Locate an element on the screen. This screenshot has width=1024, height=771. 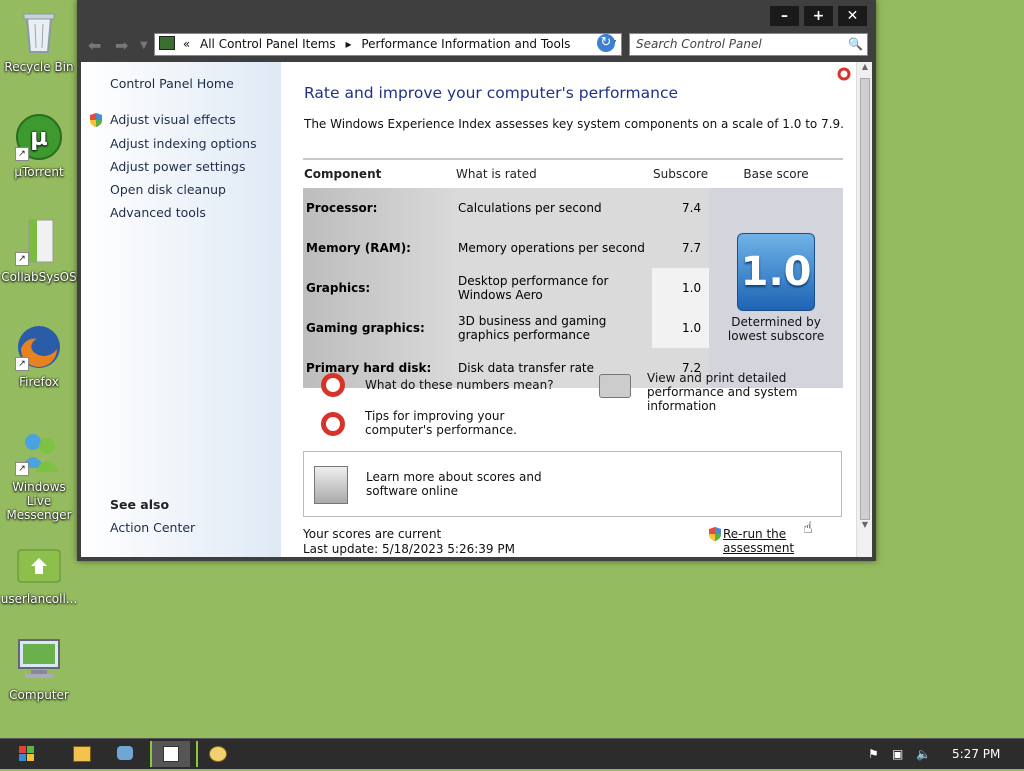
open-disk-cleanup-link: Open disk cleanup is located at coordinates (168, 189).